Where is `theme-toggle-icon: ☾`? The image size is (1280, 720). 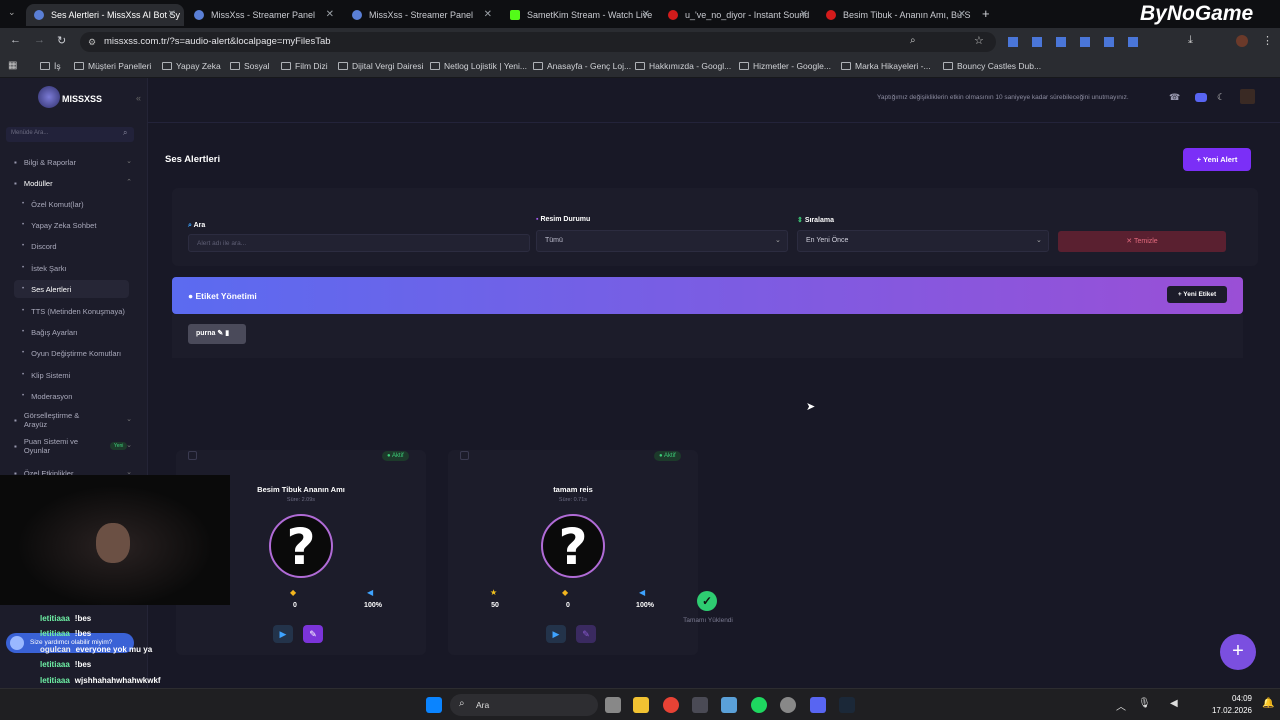 theme-toggle-icon: ☾ is located at coordinates (1221, 97).